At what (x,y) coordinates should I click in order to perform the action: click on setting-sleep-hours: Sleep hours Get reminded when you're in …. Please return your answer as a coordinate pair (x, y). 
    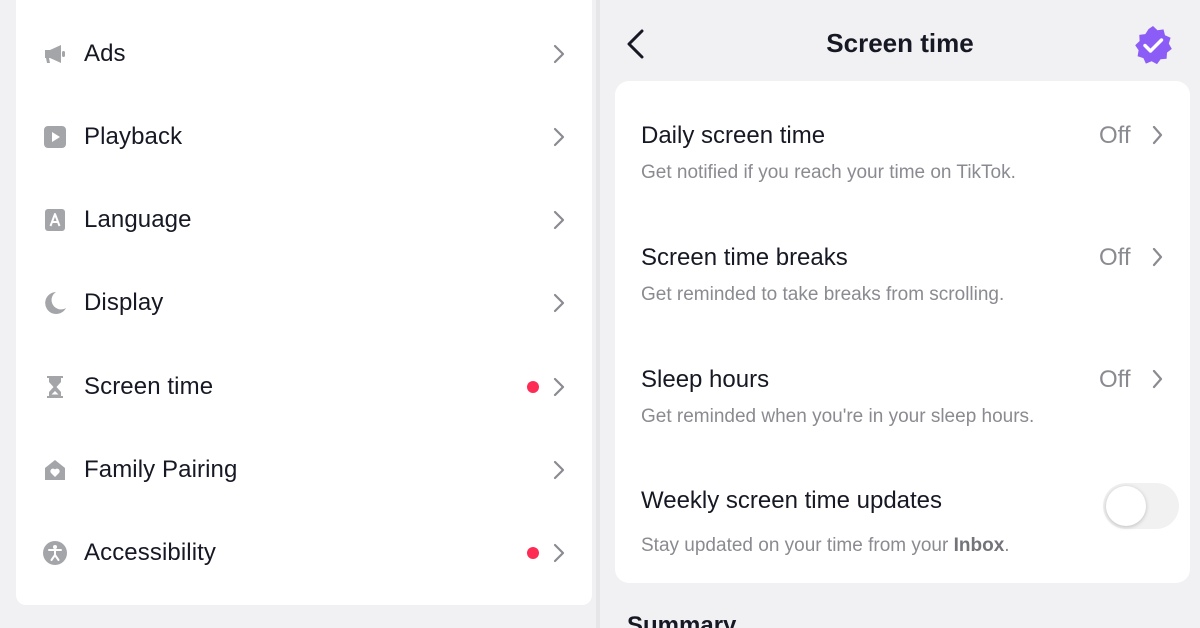
    Looking at the image, I should click on (902, 416).